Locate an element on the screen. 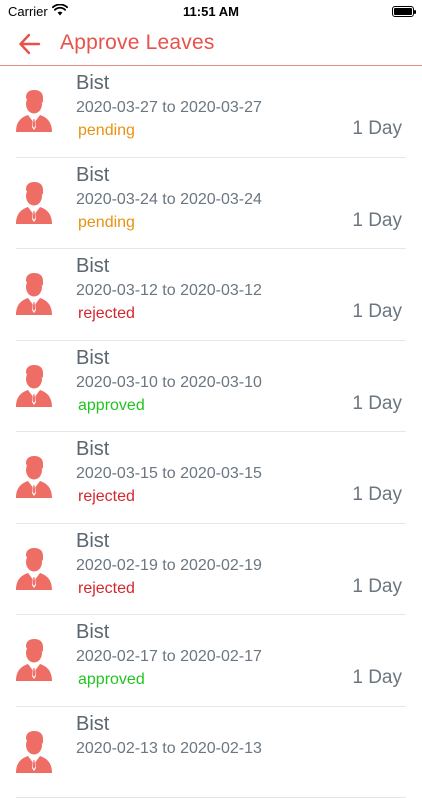  app-header: Approve Leaves is located at coordinates (211, 45).